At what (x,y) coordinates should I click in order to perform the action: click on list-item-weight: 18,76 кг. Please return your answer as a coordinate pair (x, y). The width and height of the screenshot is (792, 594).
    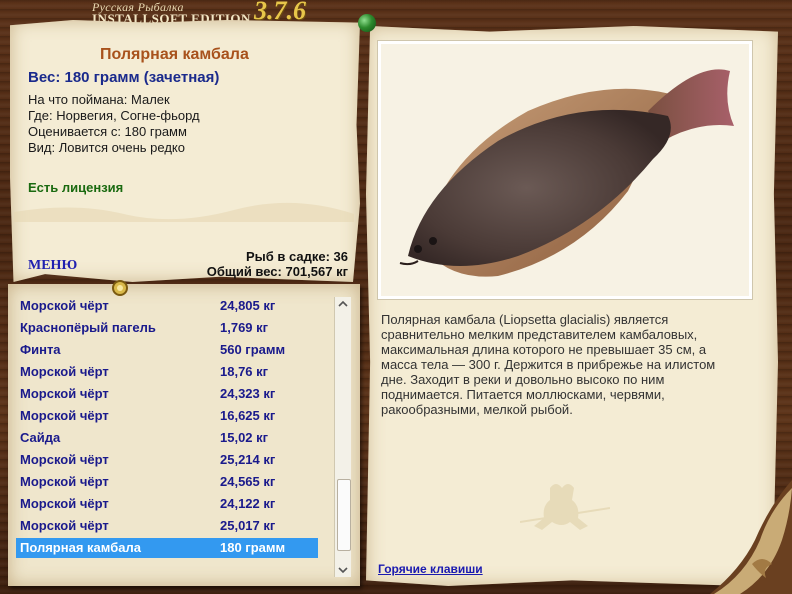
    Looking at the image, I should click on (244, 371).